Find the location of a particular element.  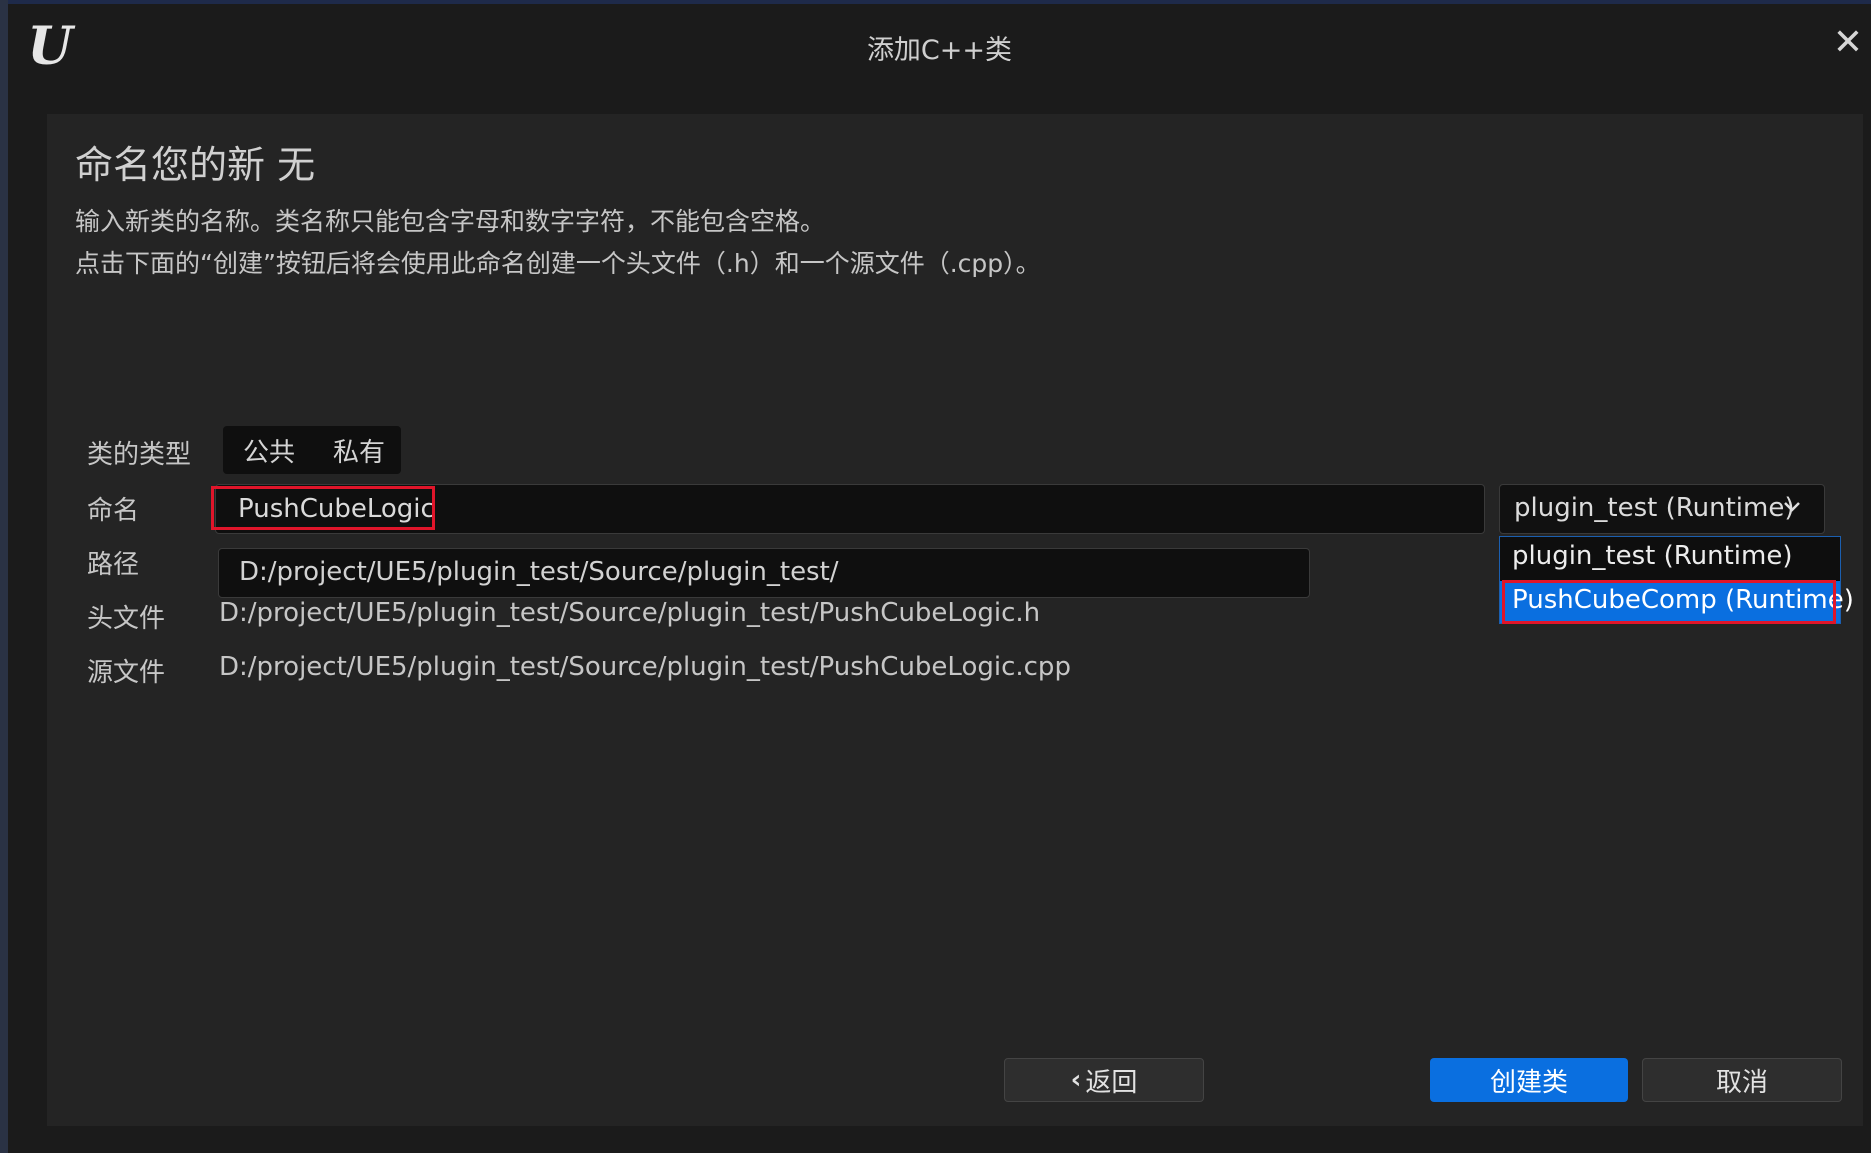

class-type-toggle: 公共 私有 is located at coordinates (312, 450).